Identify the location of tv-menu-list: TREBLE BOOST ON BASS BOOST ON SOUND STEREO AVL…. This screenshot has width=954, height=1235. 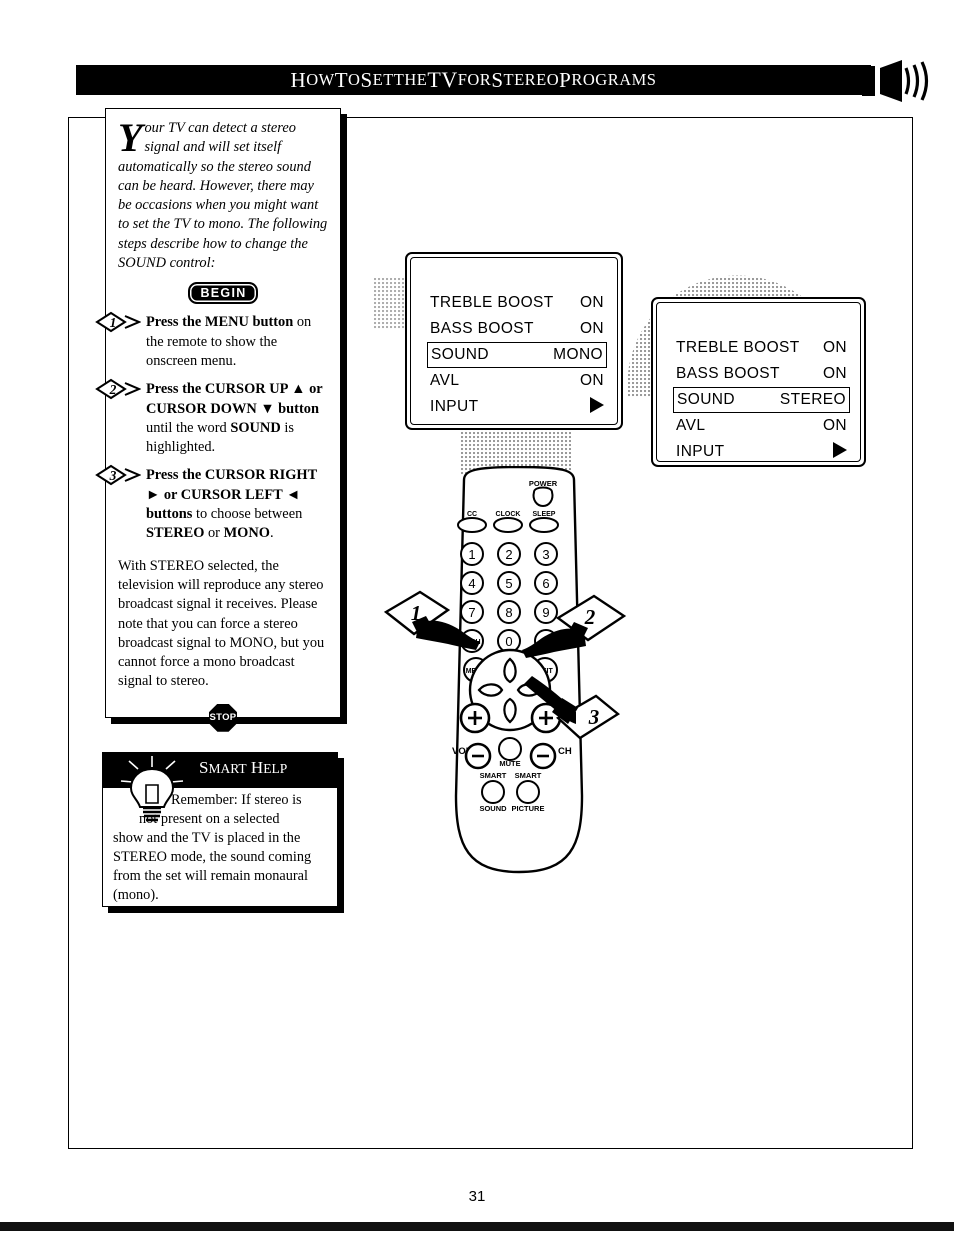
(761, 400).